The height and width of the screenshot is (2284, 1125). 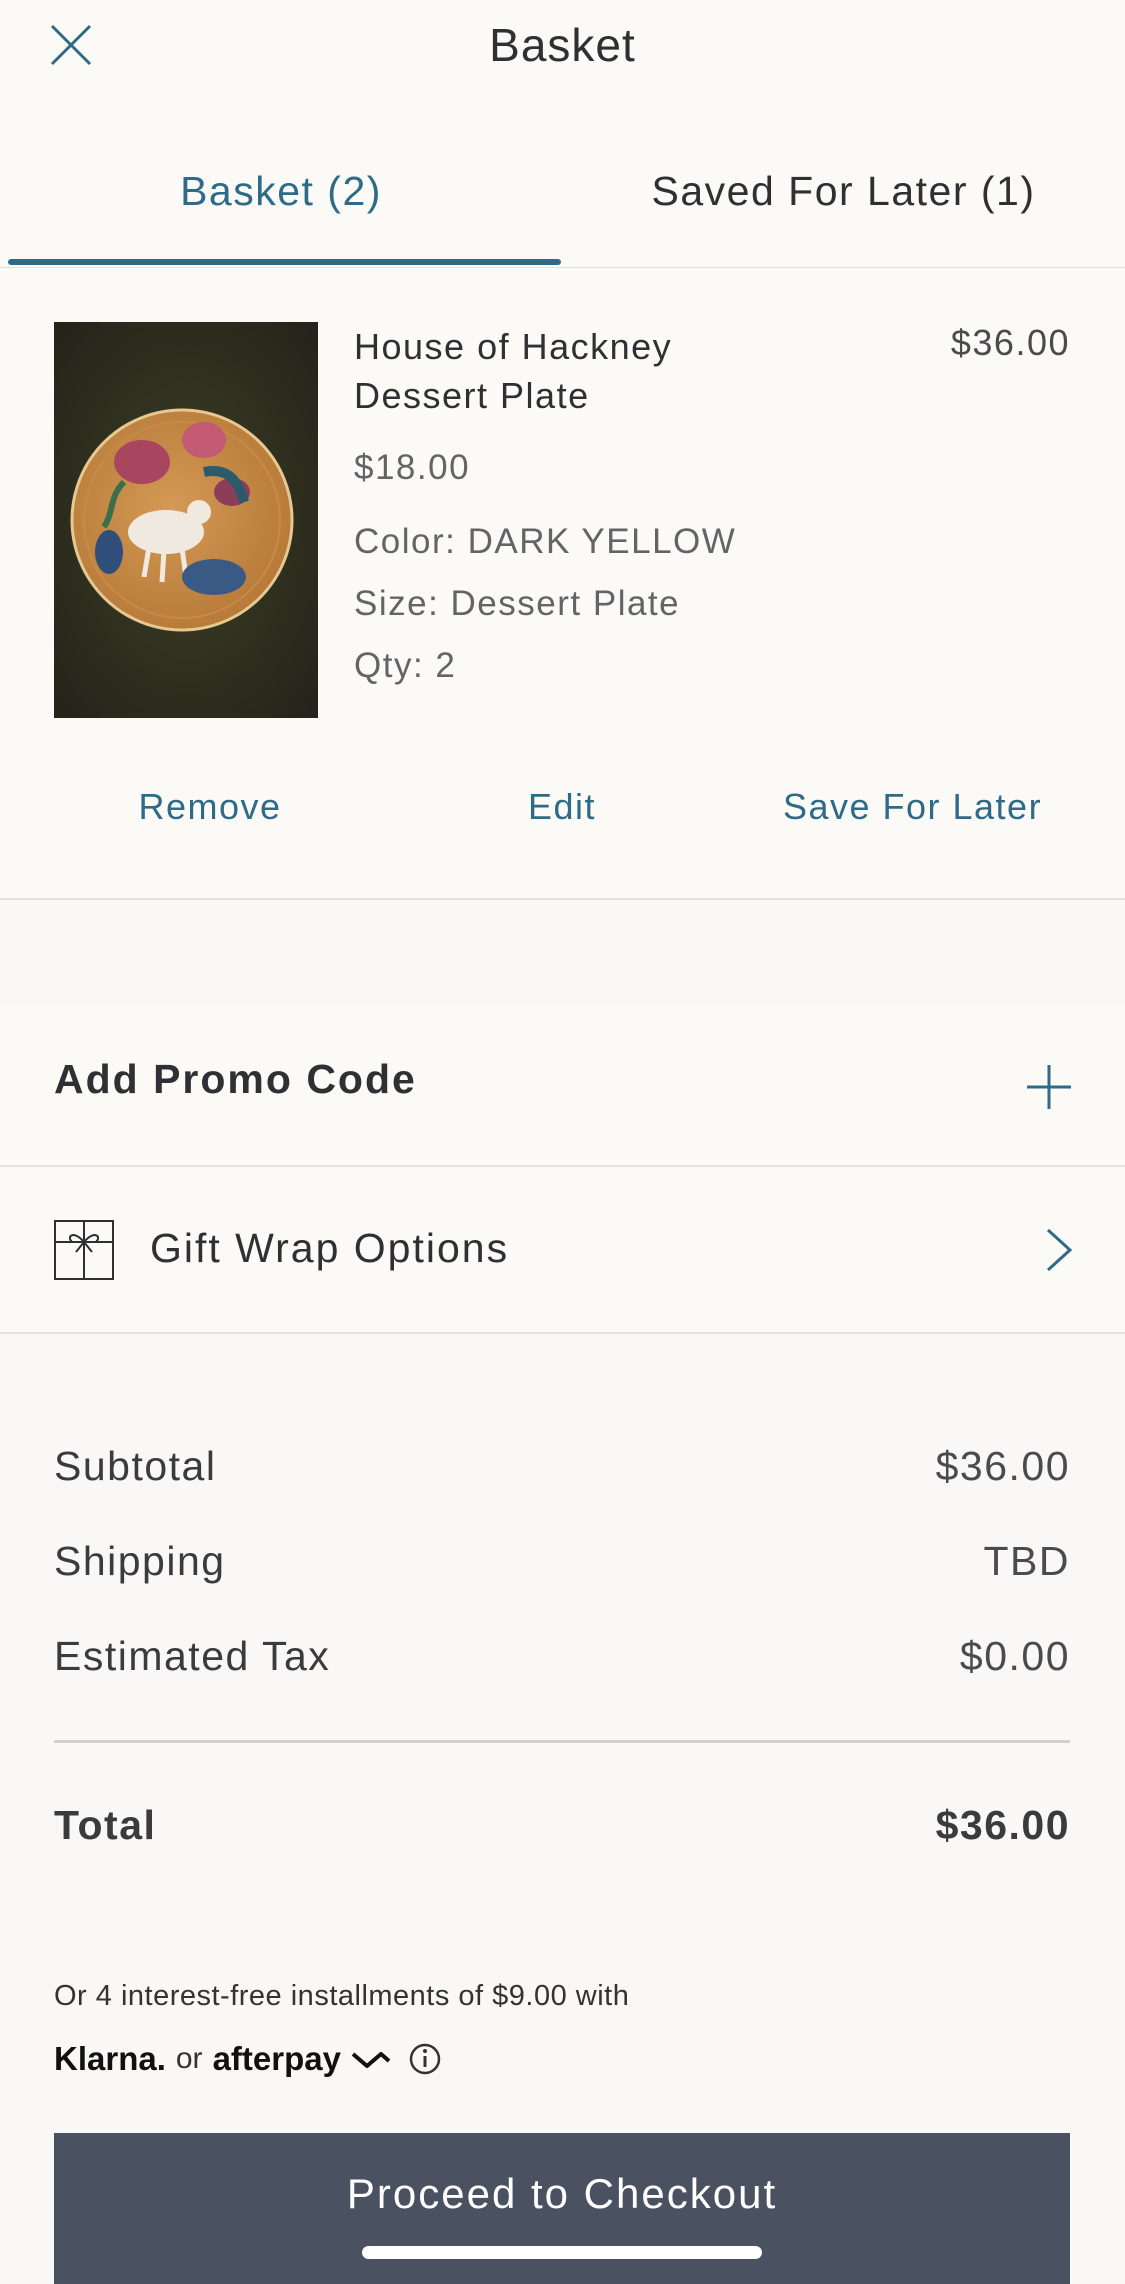 What do you see at coordinates (562, 2193) in the screenshot?
I see `checkout-button-label: Proceed to Checkout` at bounding box center [562, 2193].